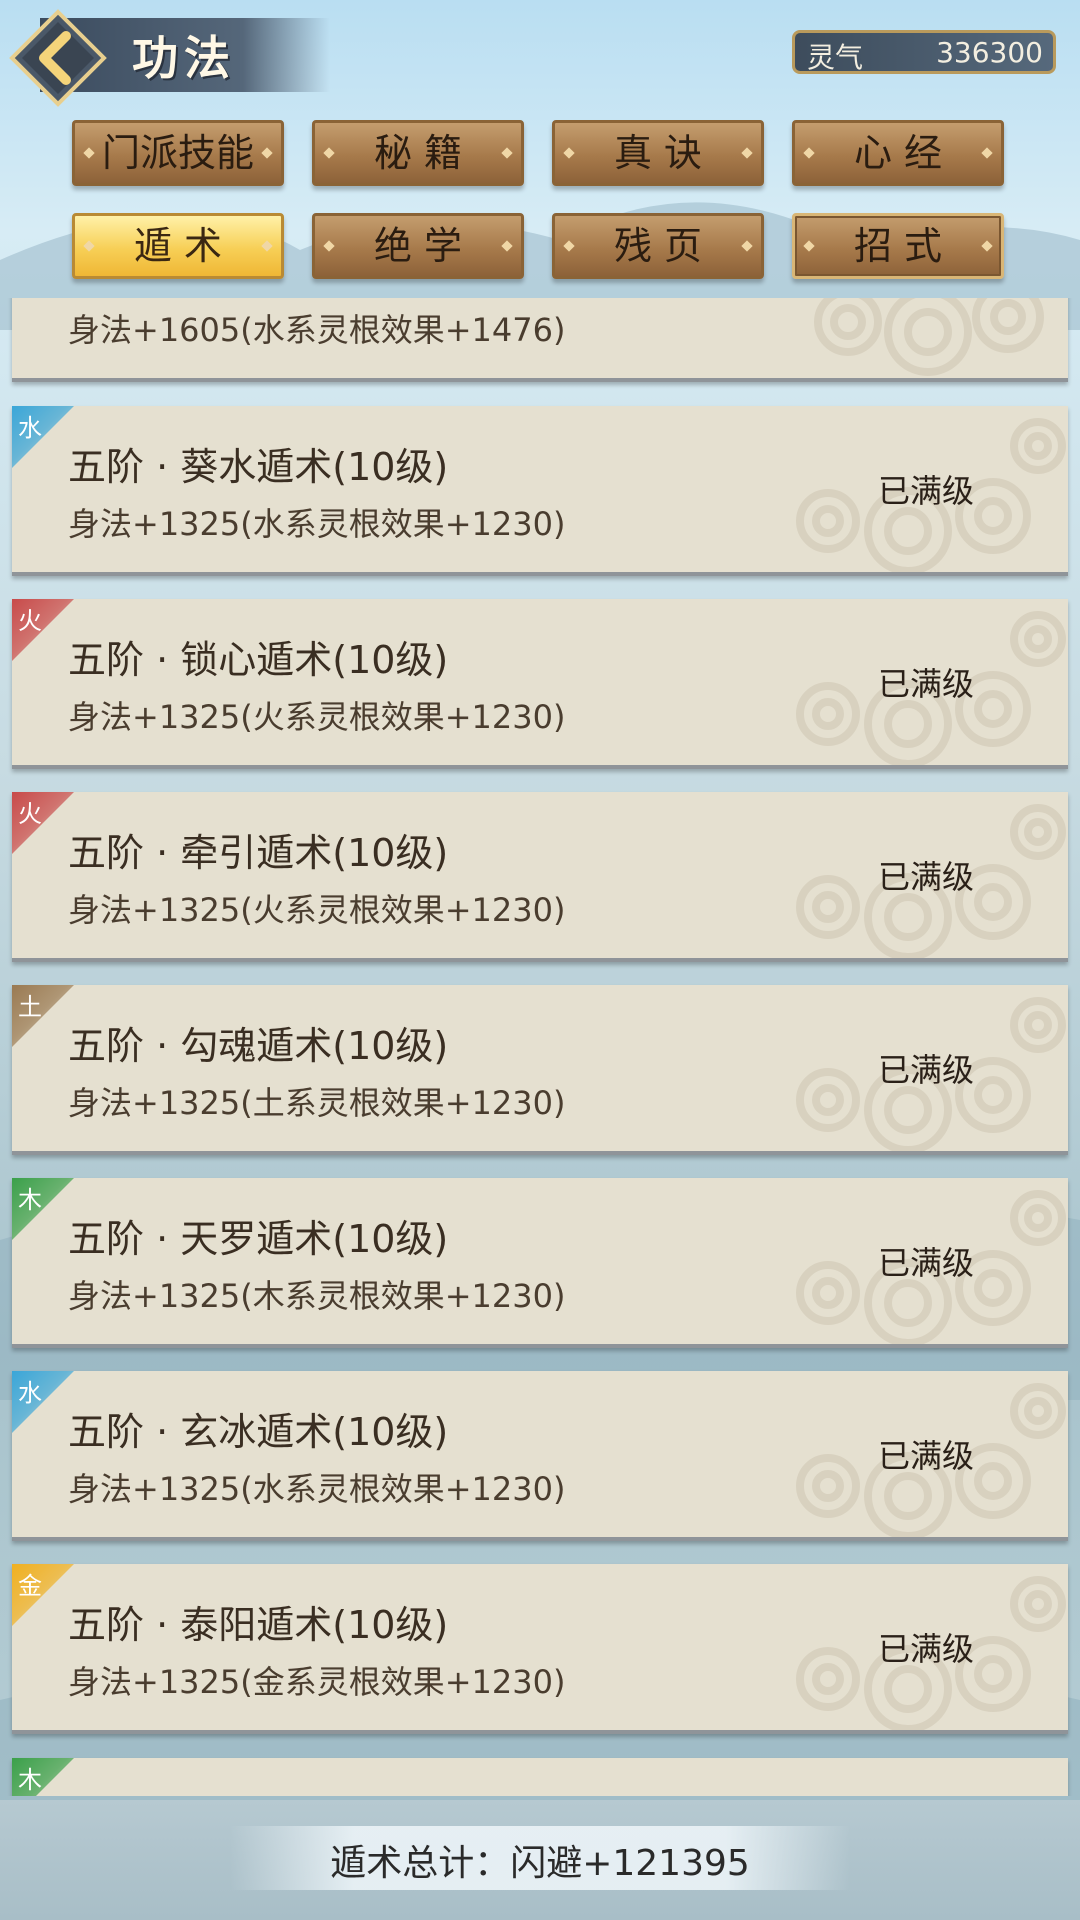 This screenshot has width=1080, height=1920. Describe the element at coordinates (317, 330) in the screenshot. I see `skill-effect: 身法+1605(水系灵根效果+1476)` at that location.